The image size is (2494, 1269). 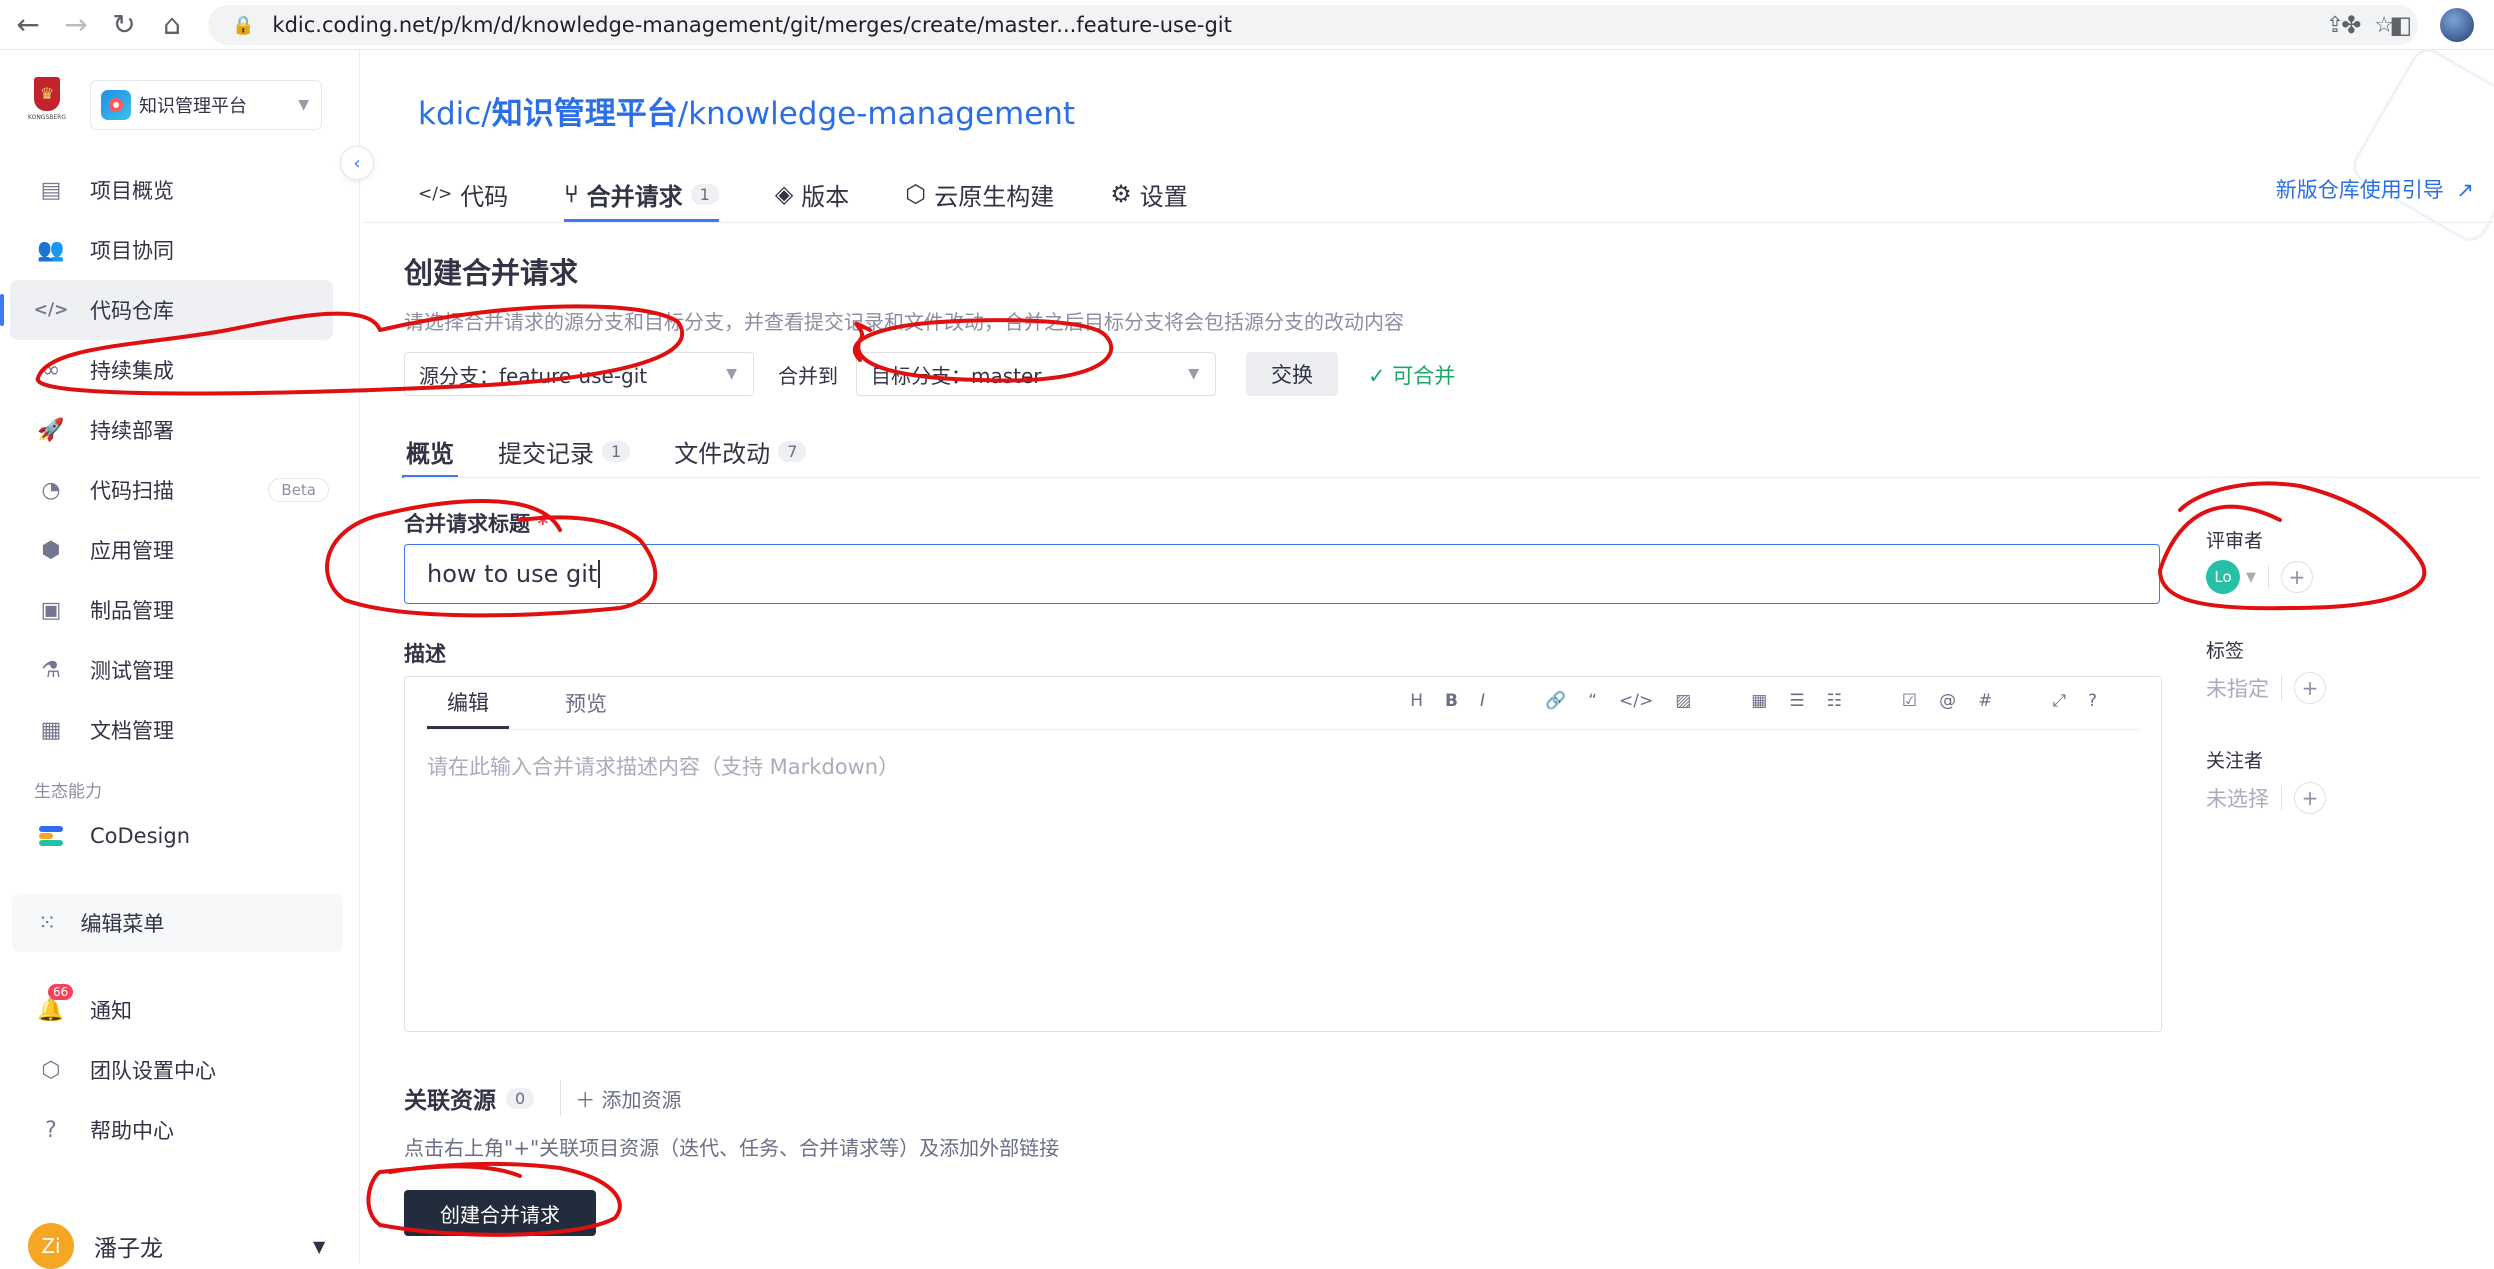 What do you see at coordinates (585, 114) in the screenshot?
I see `crumb-project: 知识管理平台` at bounding box center [585, 114].